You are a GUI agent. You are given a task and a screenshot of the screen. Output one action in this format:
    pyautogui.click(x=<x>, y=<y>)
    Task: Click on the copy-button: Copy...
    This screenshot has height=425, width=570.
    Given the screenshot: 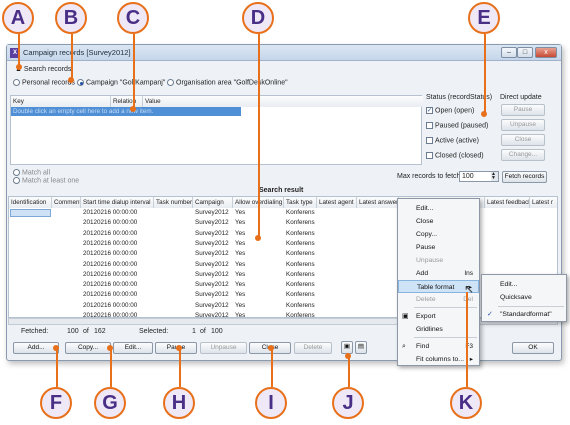 What is the action you would take?
    pyautogui.click(x=88, y=348)
    